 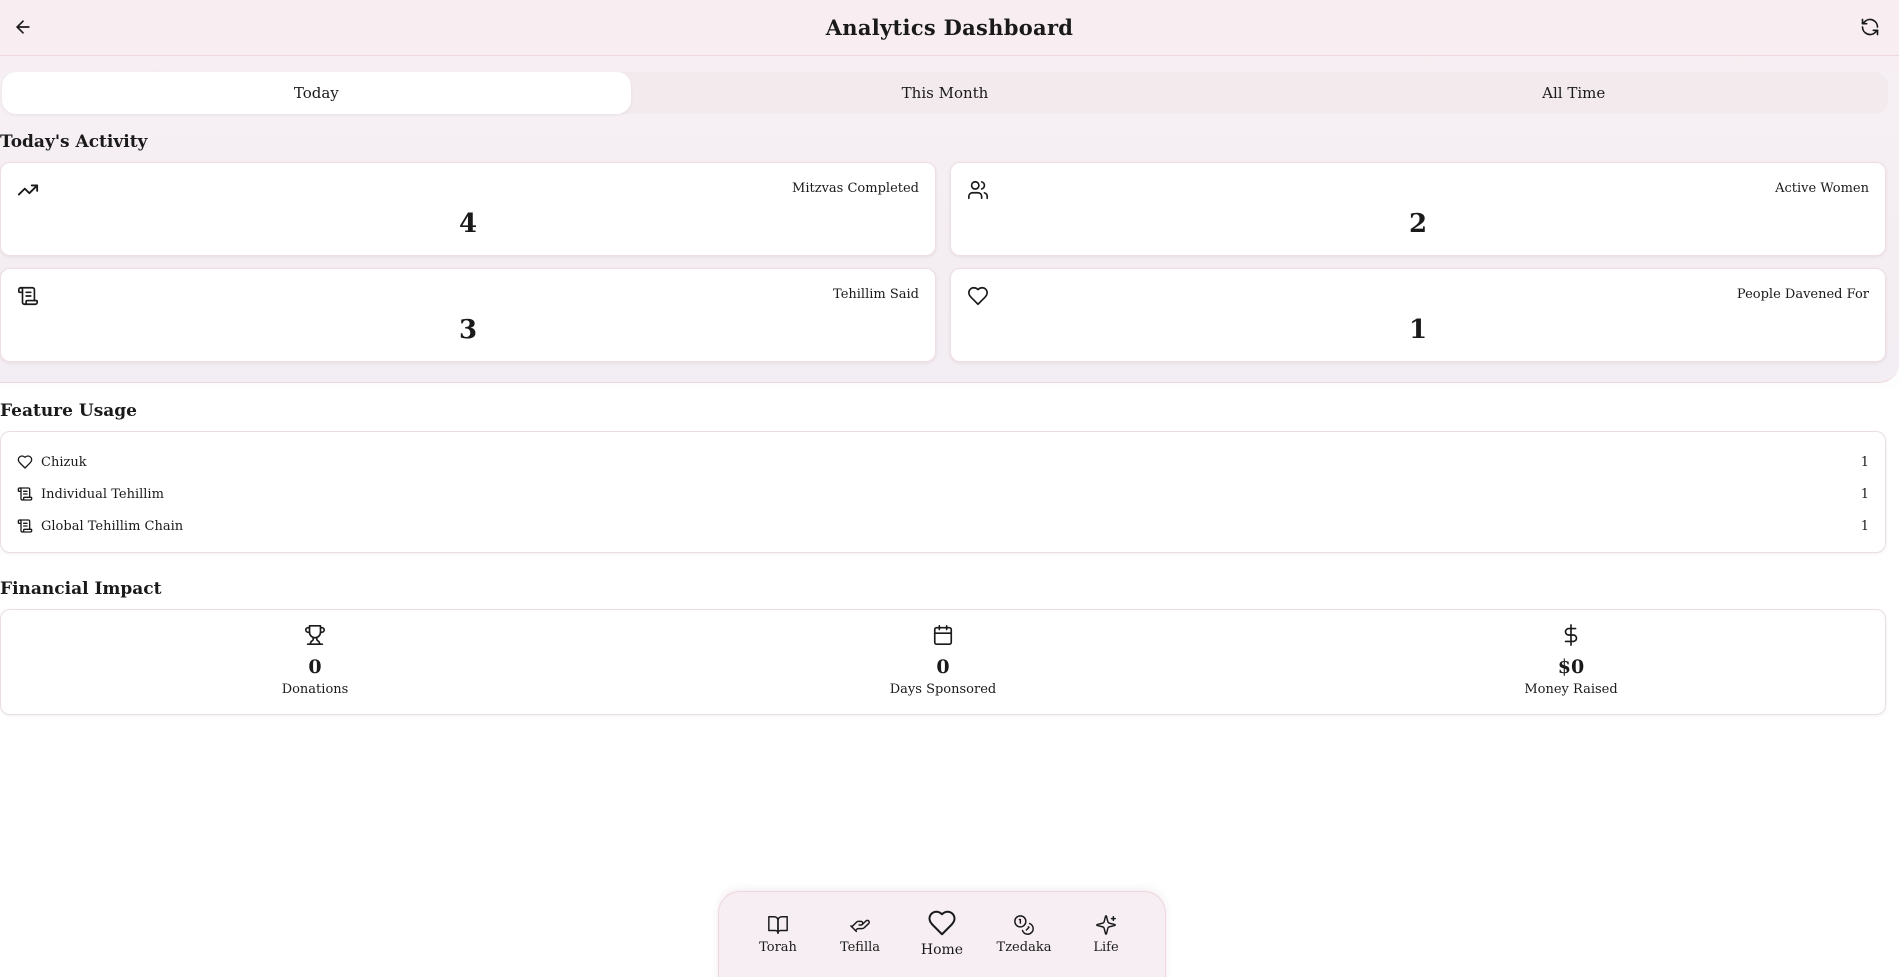 I want to click on bottom-nav: Torah Tefilla Home Tzedaka Life, so click(x=942, y=934).